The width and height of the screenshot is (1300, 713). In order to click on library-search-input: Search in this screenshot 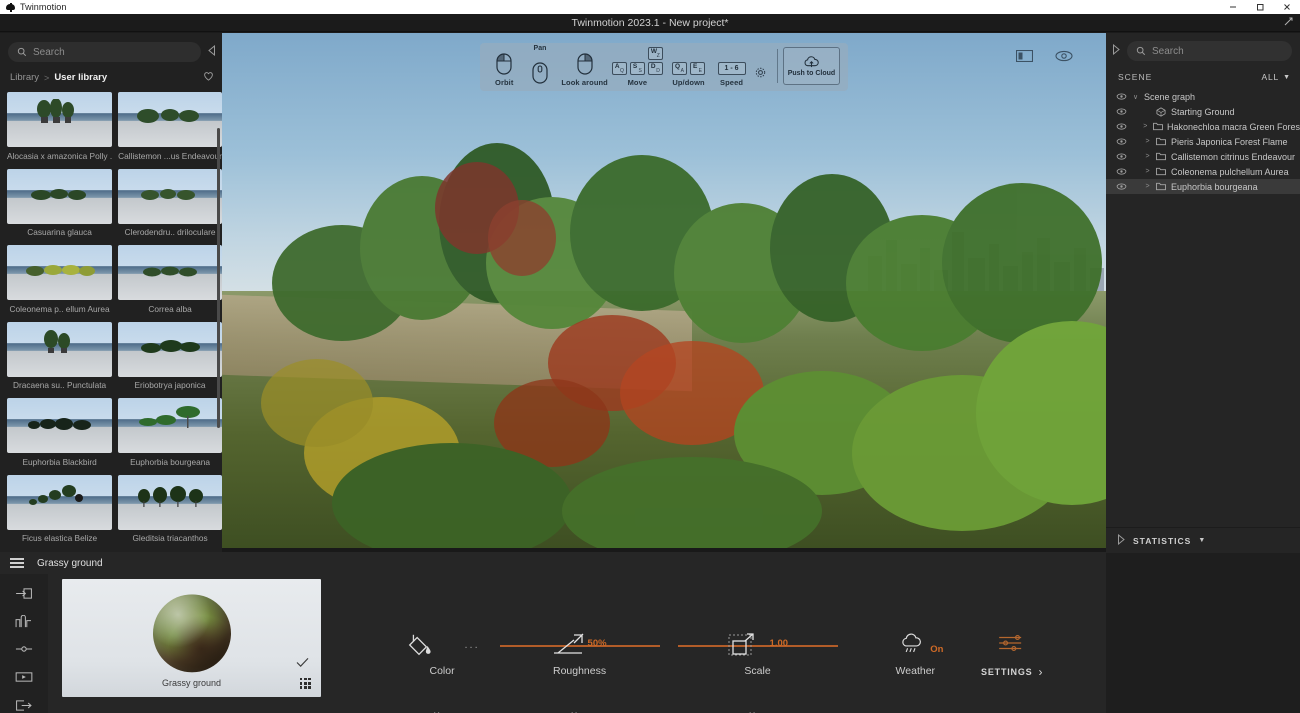, I will do `click(104, 52)`.